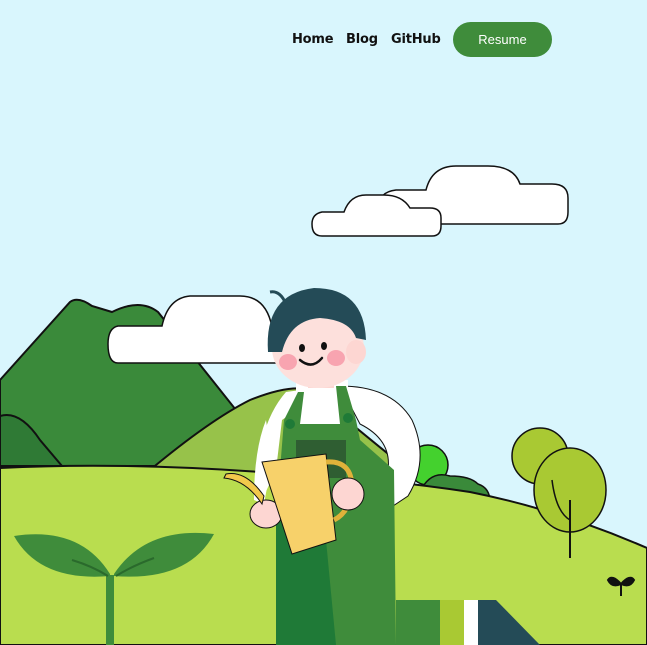 Image resolution: width=647 pixels, height=645 pixels. I want to click on nav-link-home: Home, so click(313, 39).